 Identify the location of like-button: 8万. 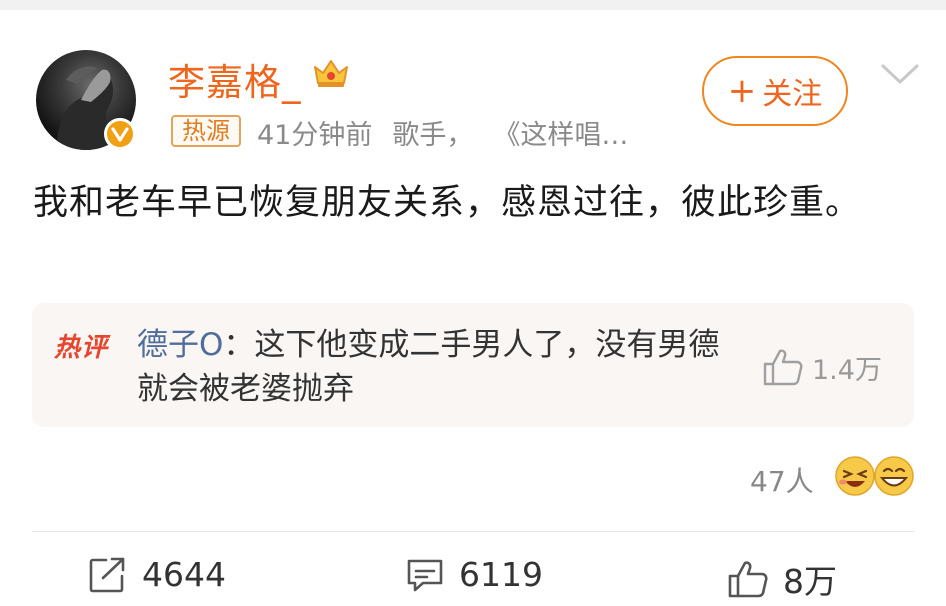
(782, 579).